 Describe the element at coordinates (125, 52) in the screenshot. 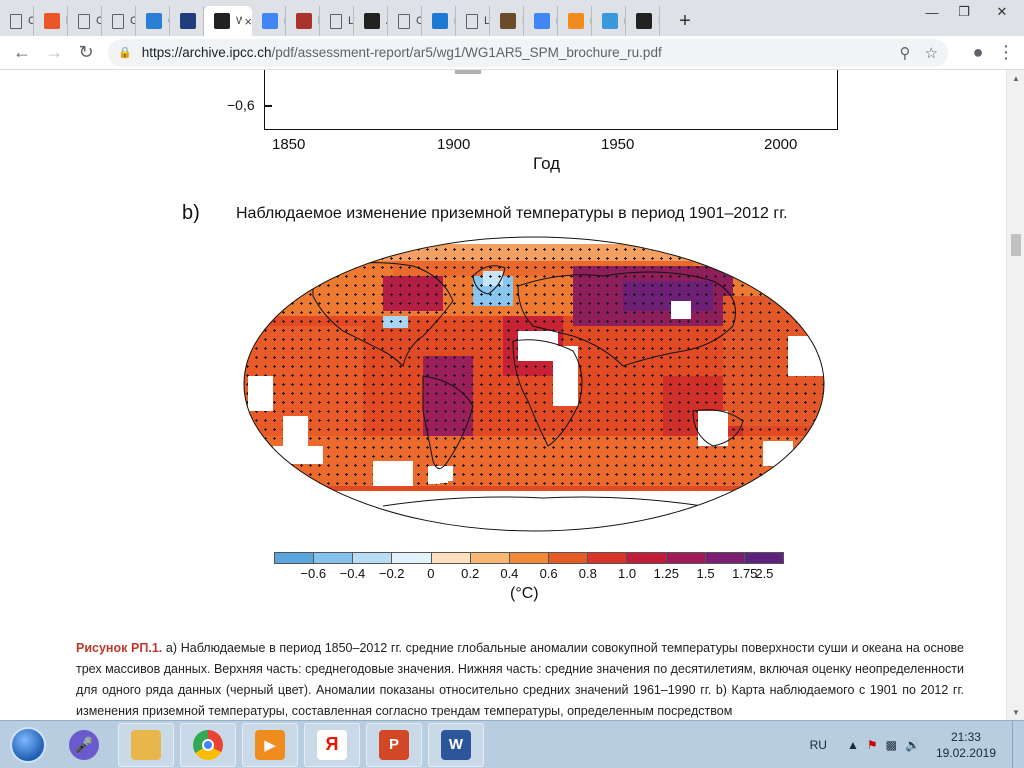

I see `lock-icon: 🔒` at that location.